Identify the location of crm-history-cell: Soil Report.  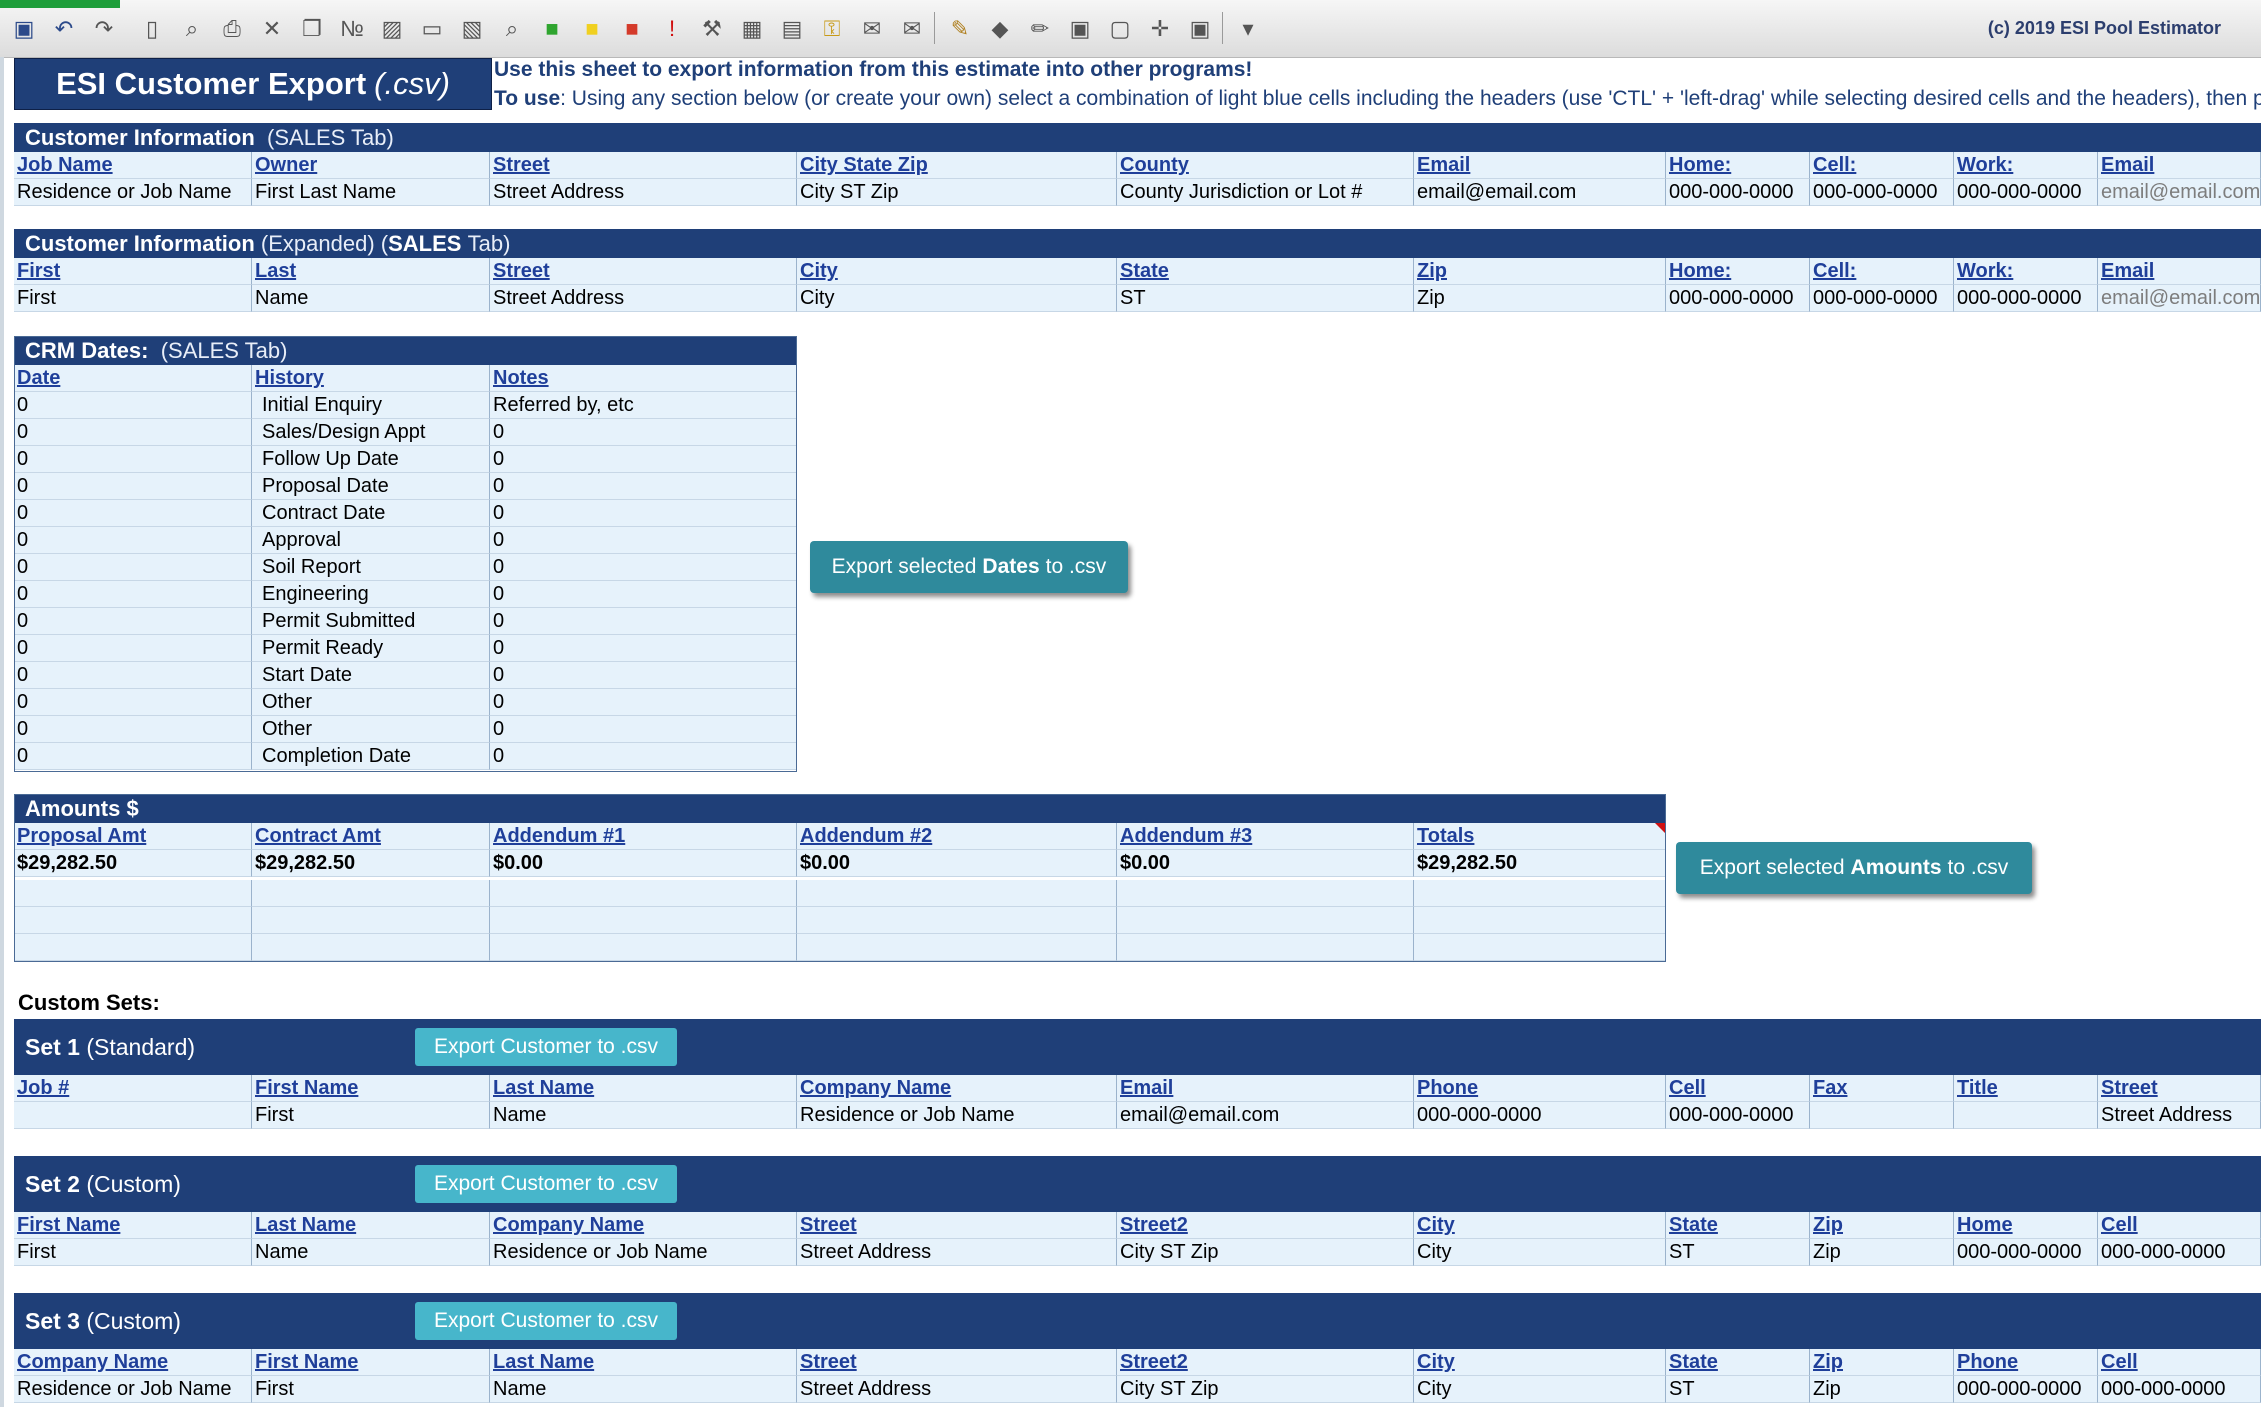
(371, 567).